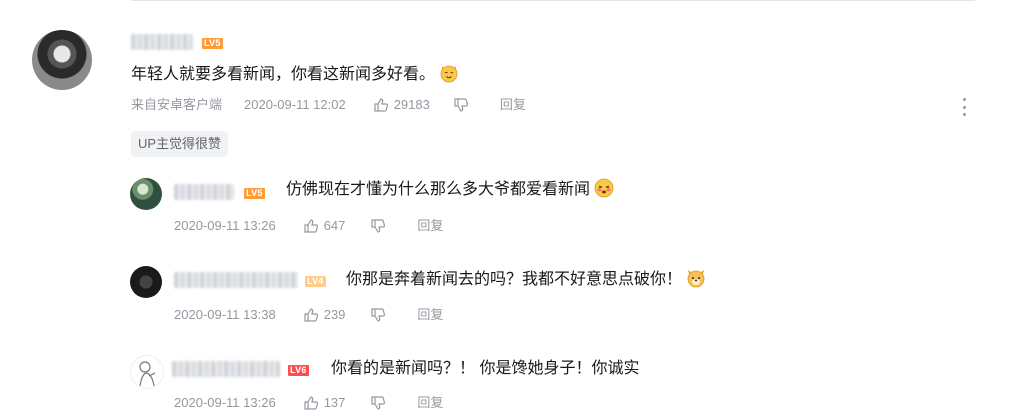  I want to click on reply-text: 你看的是新闻吗？！ 你是馋她身子！你诚实, so click(485, 368).